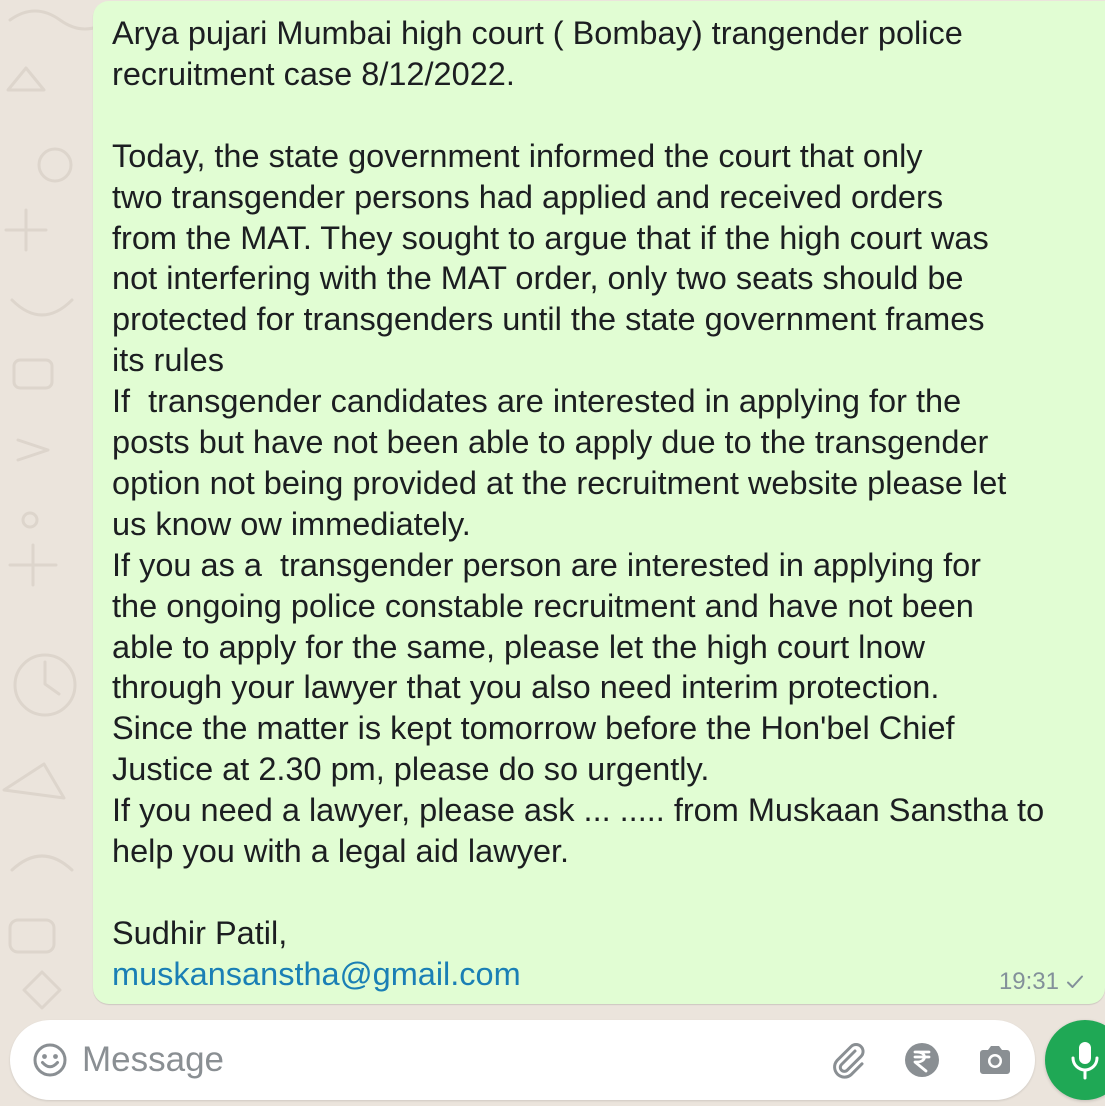 The width and height of the screenshot is (1105, 1106). What do you see at coordinates (291, 523) in the screenshot?
I see `message-line: us know ow immediately.` at bounding box center [291, 523].